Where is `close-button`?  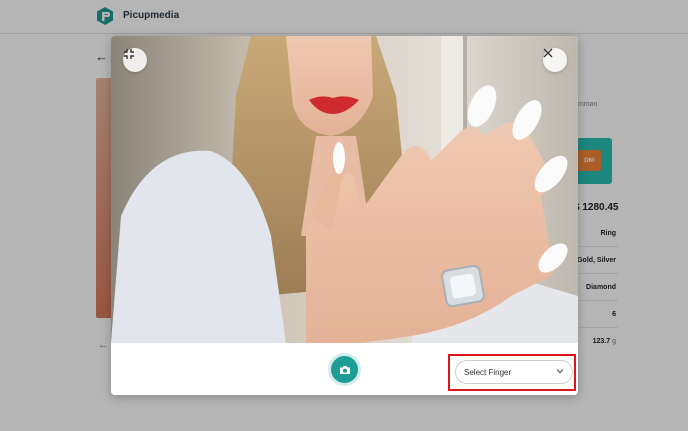
close-button is located at coordinates (555, 60).